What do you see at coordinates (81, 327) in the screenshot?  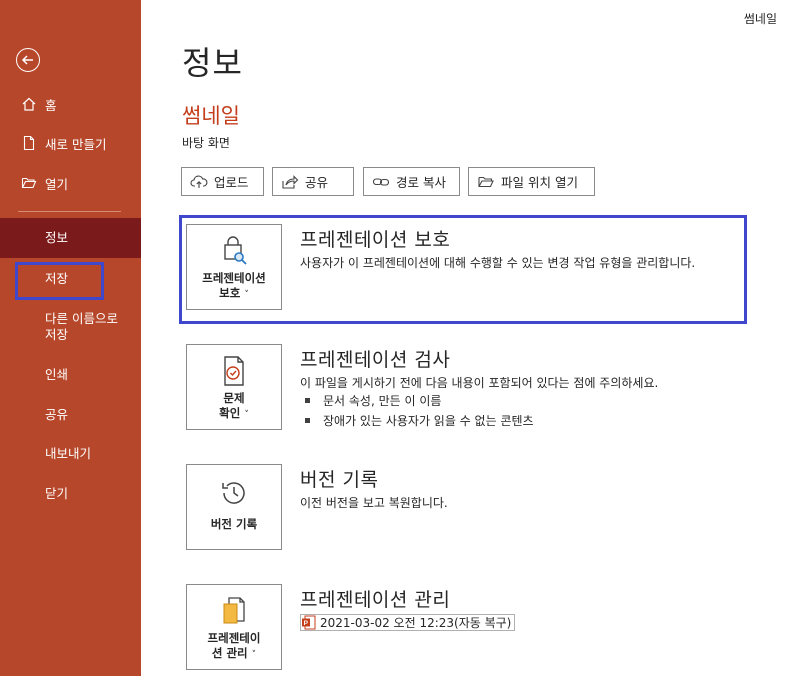 I see `sidebar-item-save-as: 다른 이름으로 저장` at bounding box center [81, 327].